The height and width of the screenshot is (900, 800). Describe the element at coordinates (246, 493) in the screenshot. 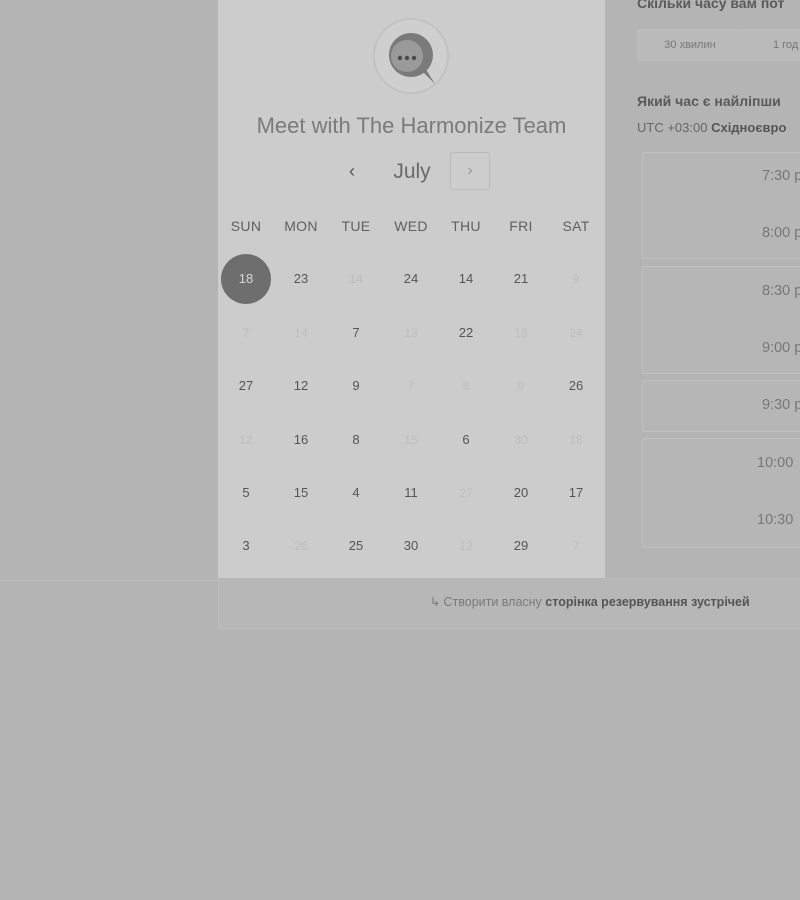

I see `calendar-day: 5` at that location.